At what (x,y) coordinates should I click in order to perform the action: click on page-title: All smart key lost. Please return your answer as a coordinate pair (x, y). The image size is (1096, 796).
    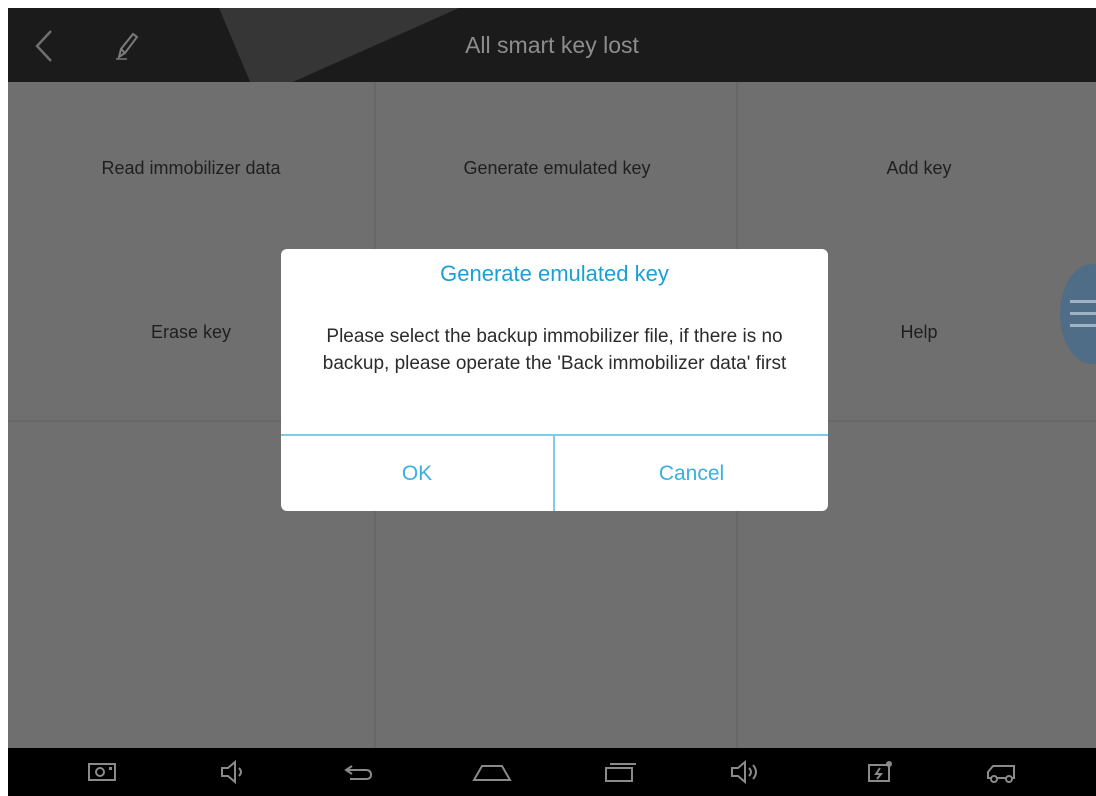
    Looking at the image, I should click on (552, 45).